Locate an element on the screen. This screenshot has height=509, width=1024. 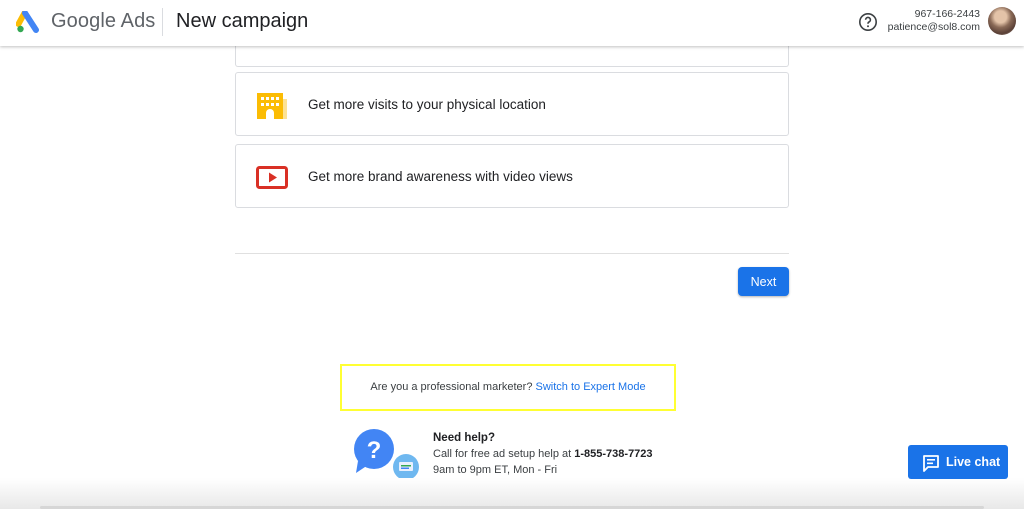
live-chat-button: Live chat is located at coordinates (958, 462).